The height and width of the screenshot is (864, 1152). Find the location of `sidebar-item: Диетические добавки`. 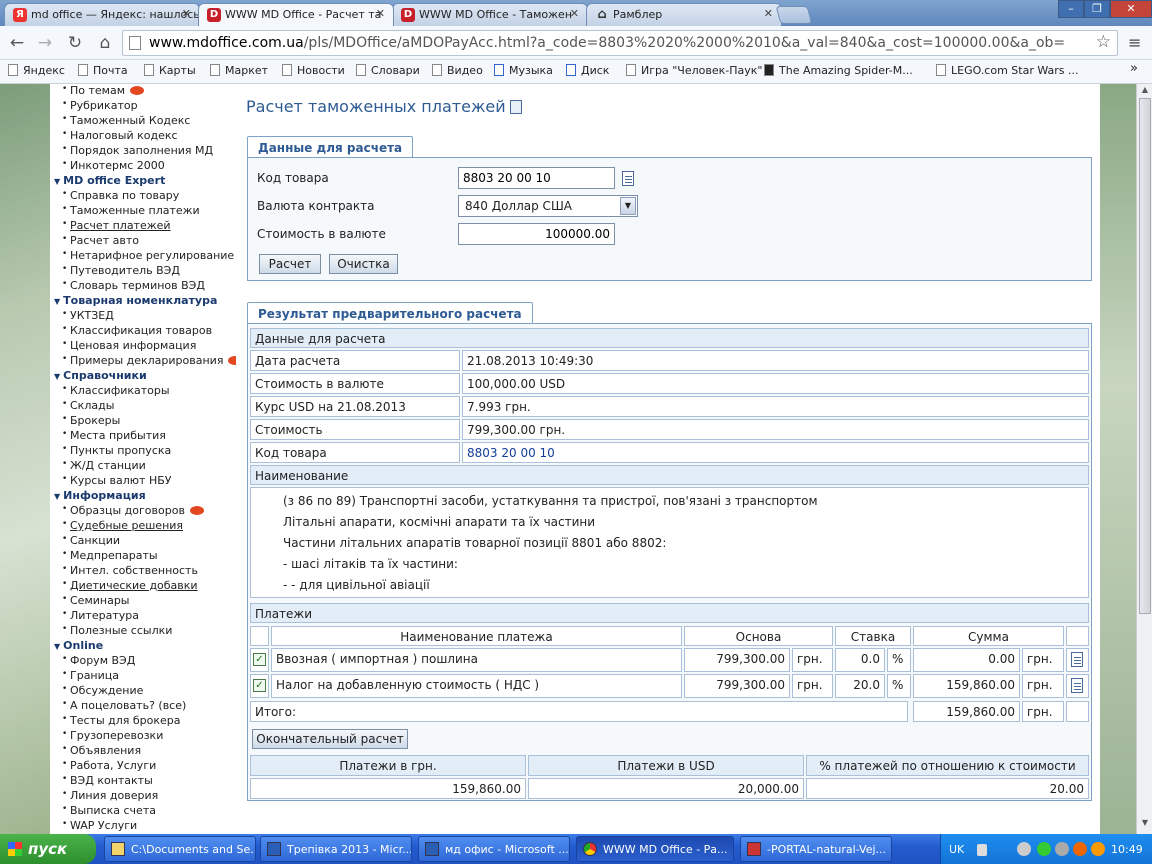

sidebar-item: Диетические добавки is located at coordinates (124, 586).